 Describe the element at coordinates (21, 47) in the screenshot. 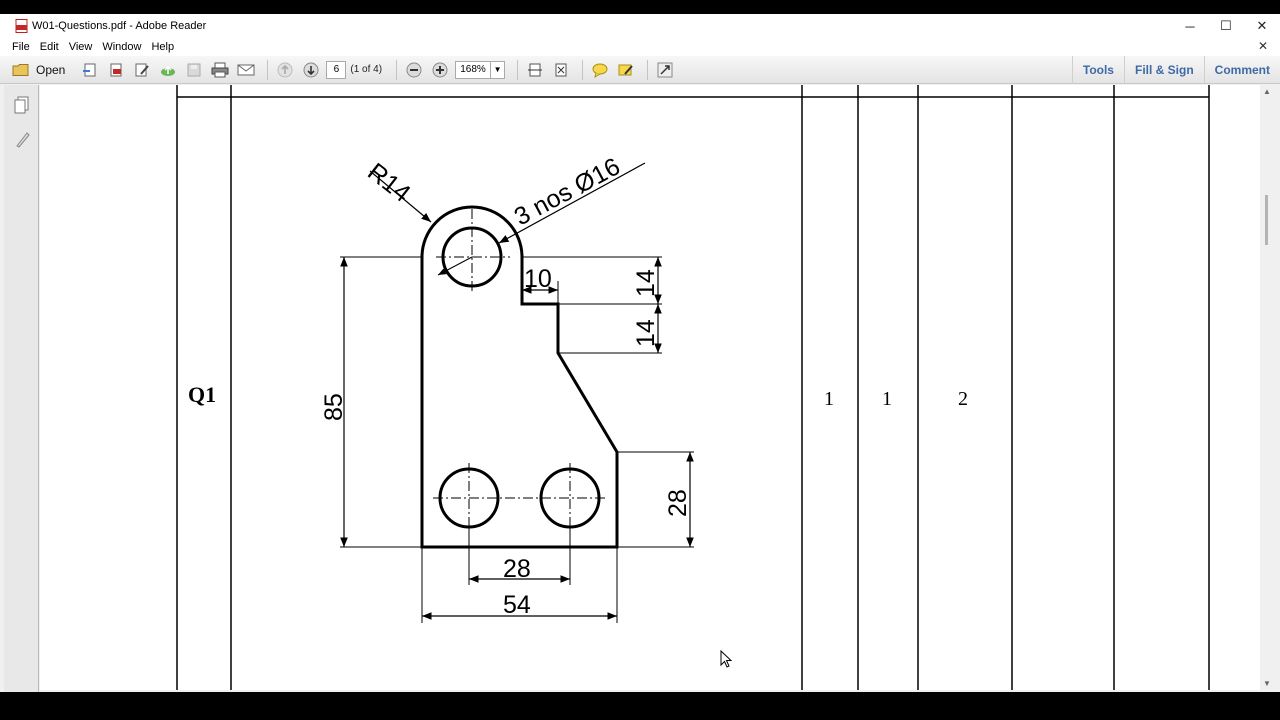

I see `menu-file: File` at that location.